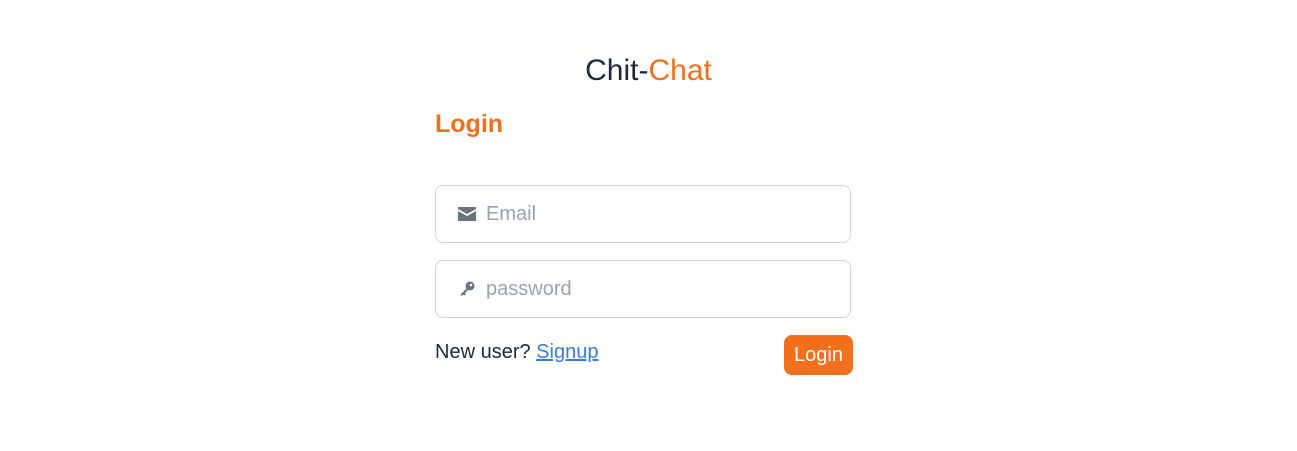  I want to click on new-user-text: New user?, so click(483, 352).